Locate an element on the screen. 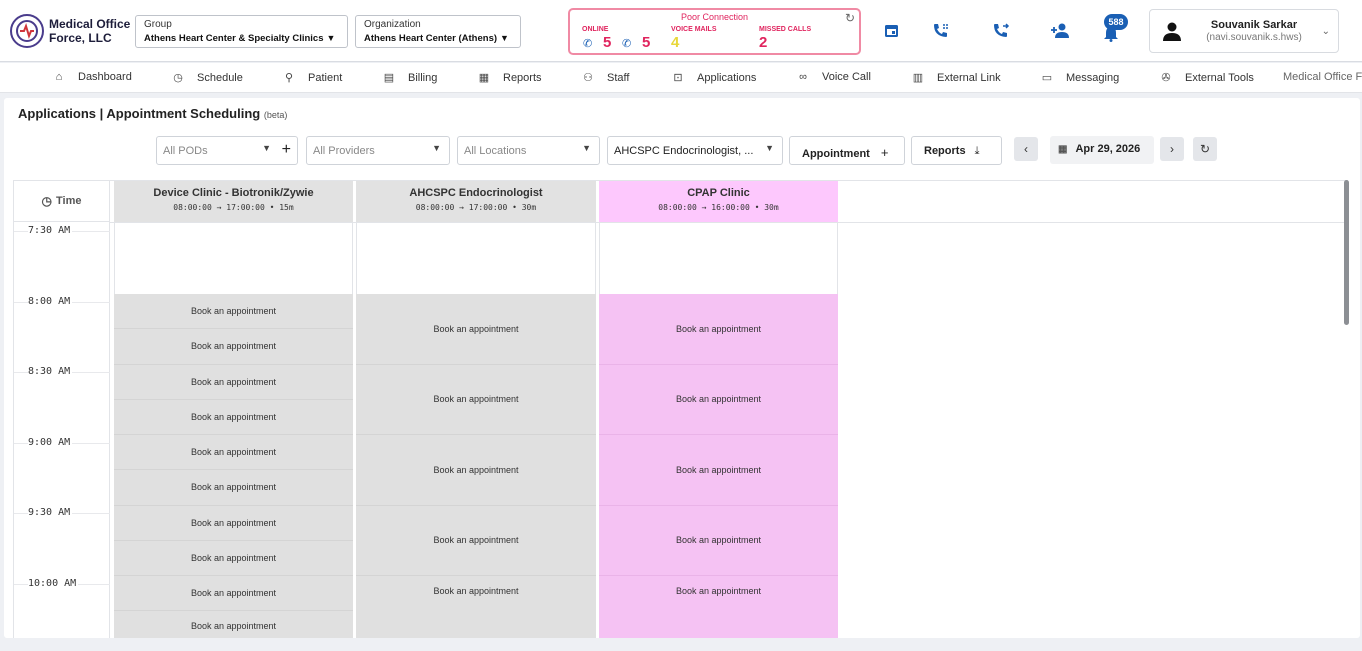 This screenshot has width=1362, height=651. schedule-scrollbar is located at coordinates (1346, 252).